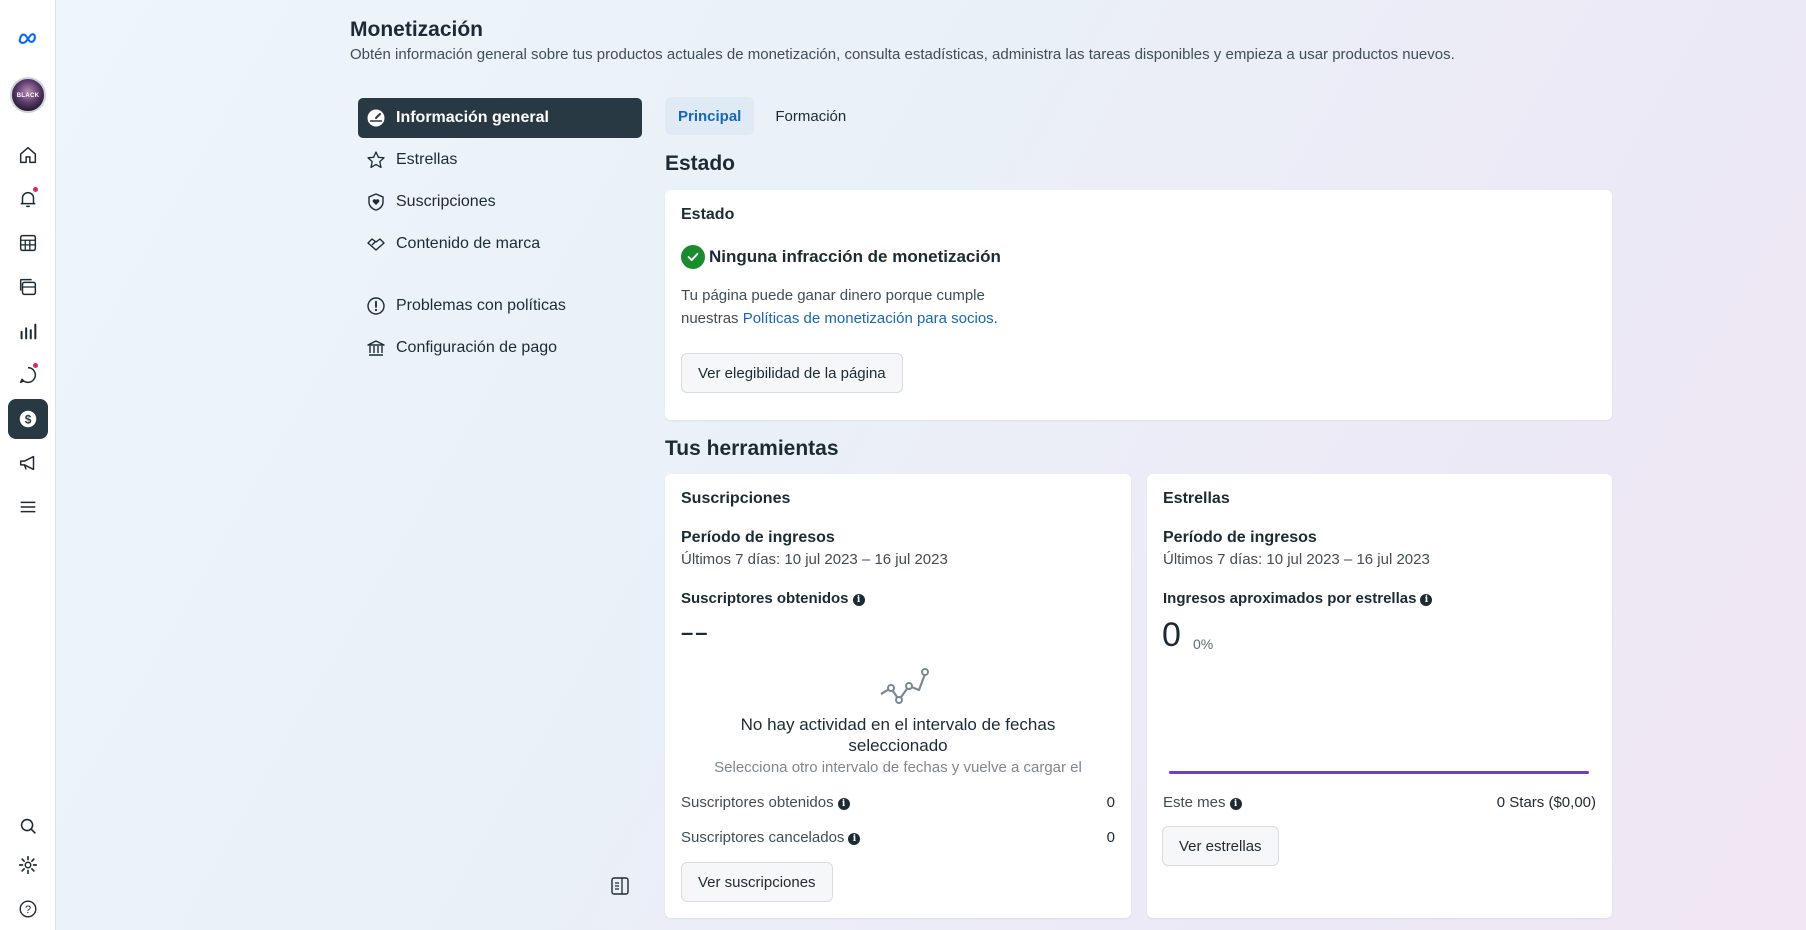 The height and width of the screenshot is (930, 1806). I want to click on check-circle-icon, so click(693, 257).